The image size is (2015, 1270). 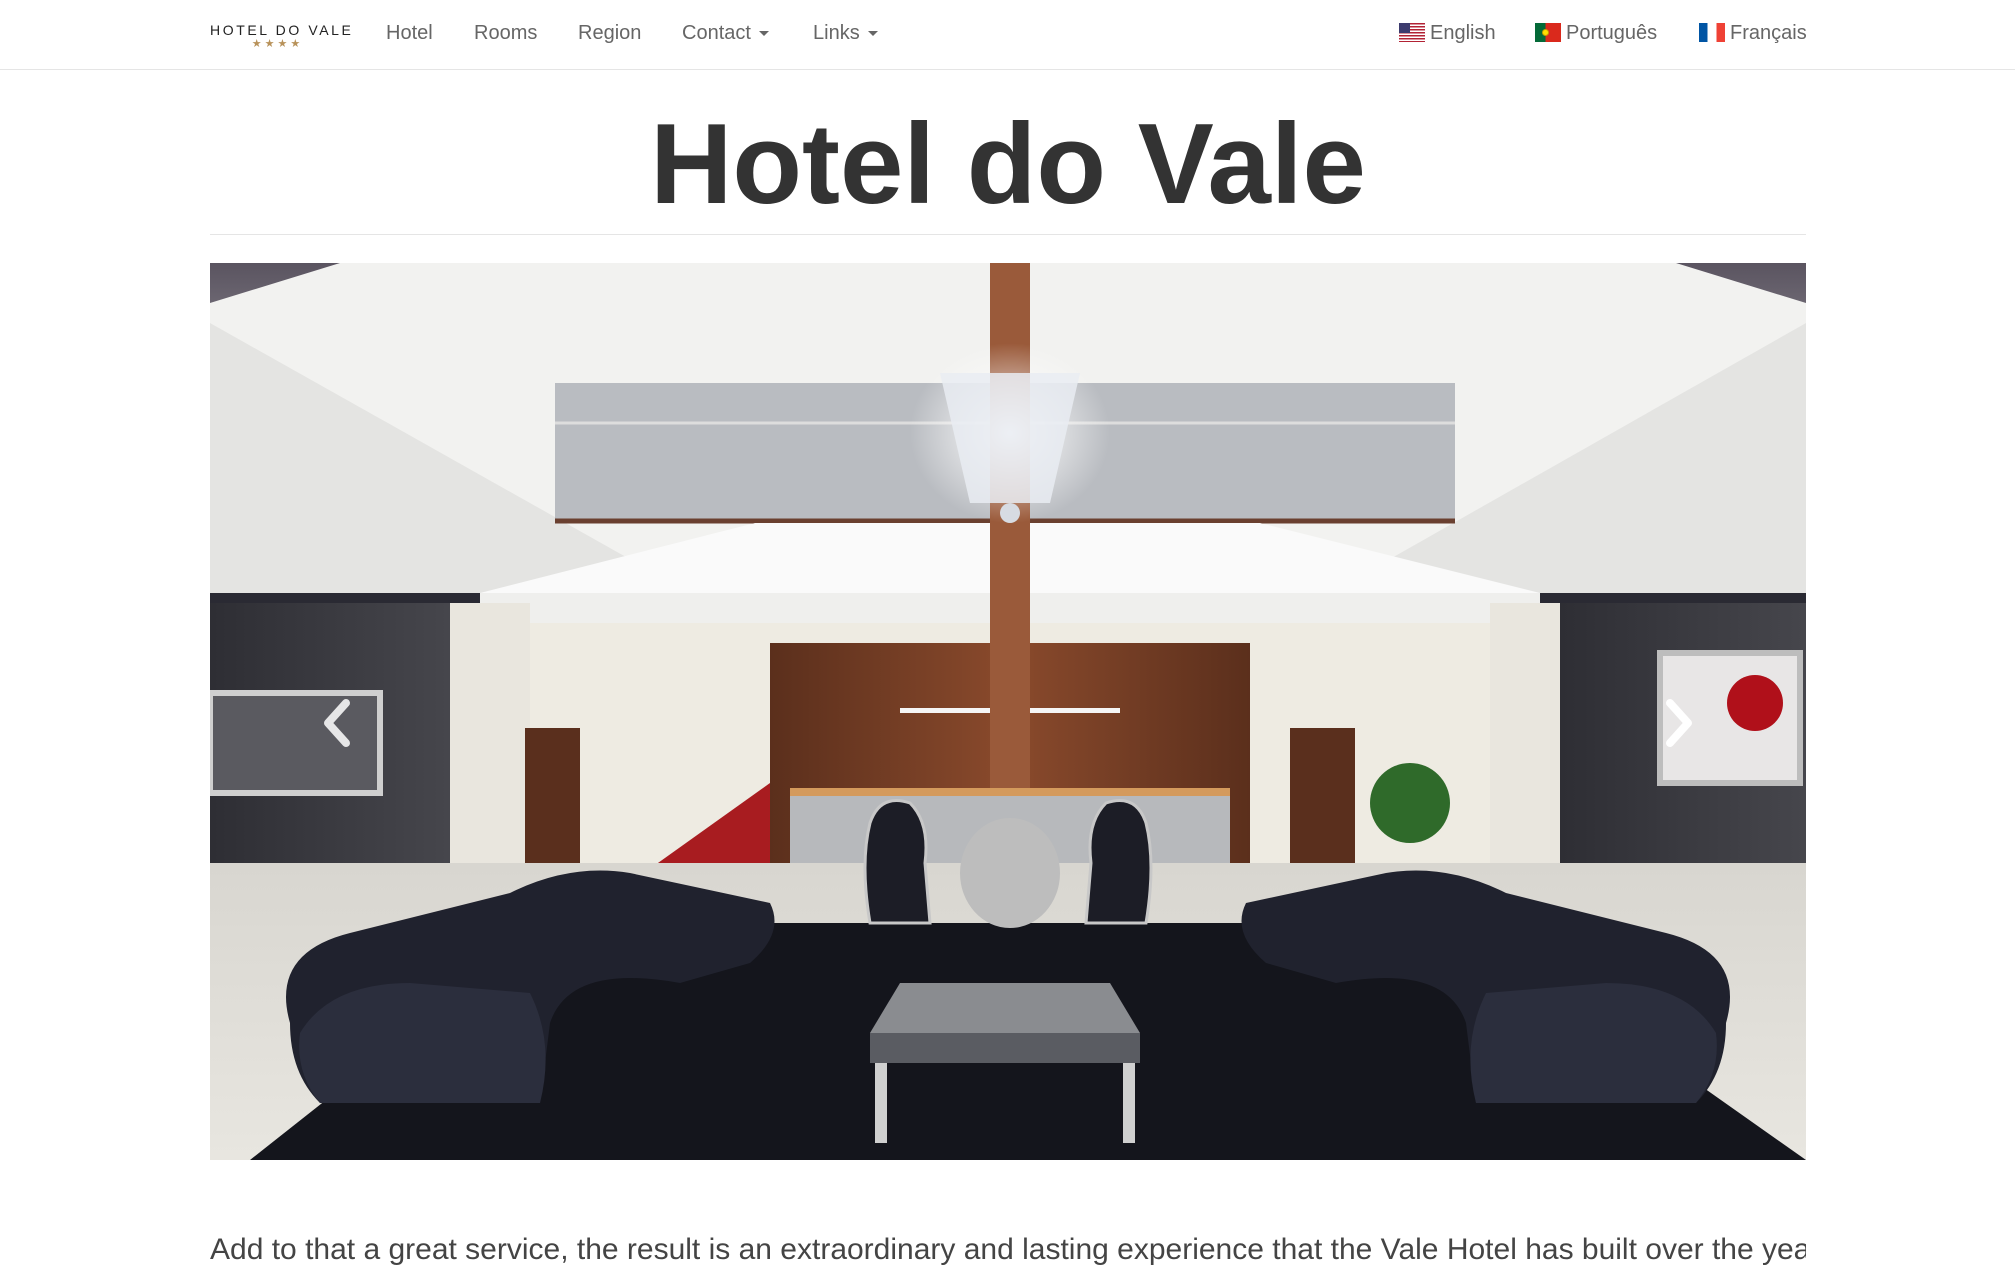 What do you see at coordinates (716, 33) in the screenshot?
I see `nav-item-contact-label: Contact` at bounding box center [716, 33].